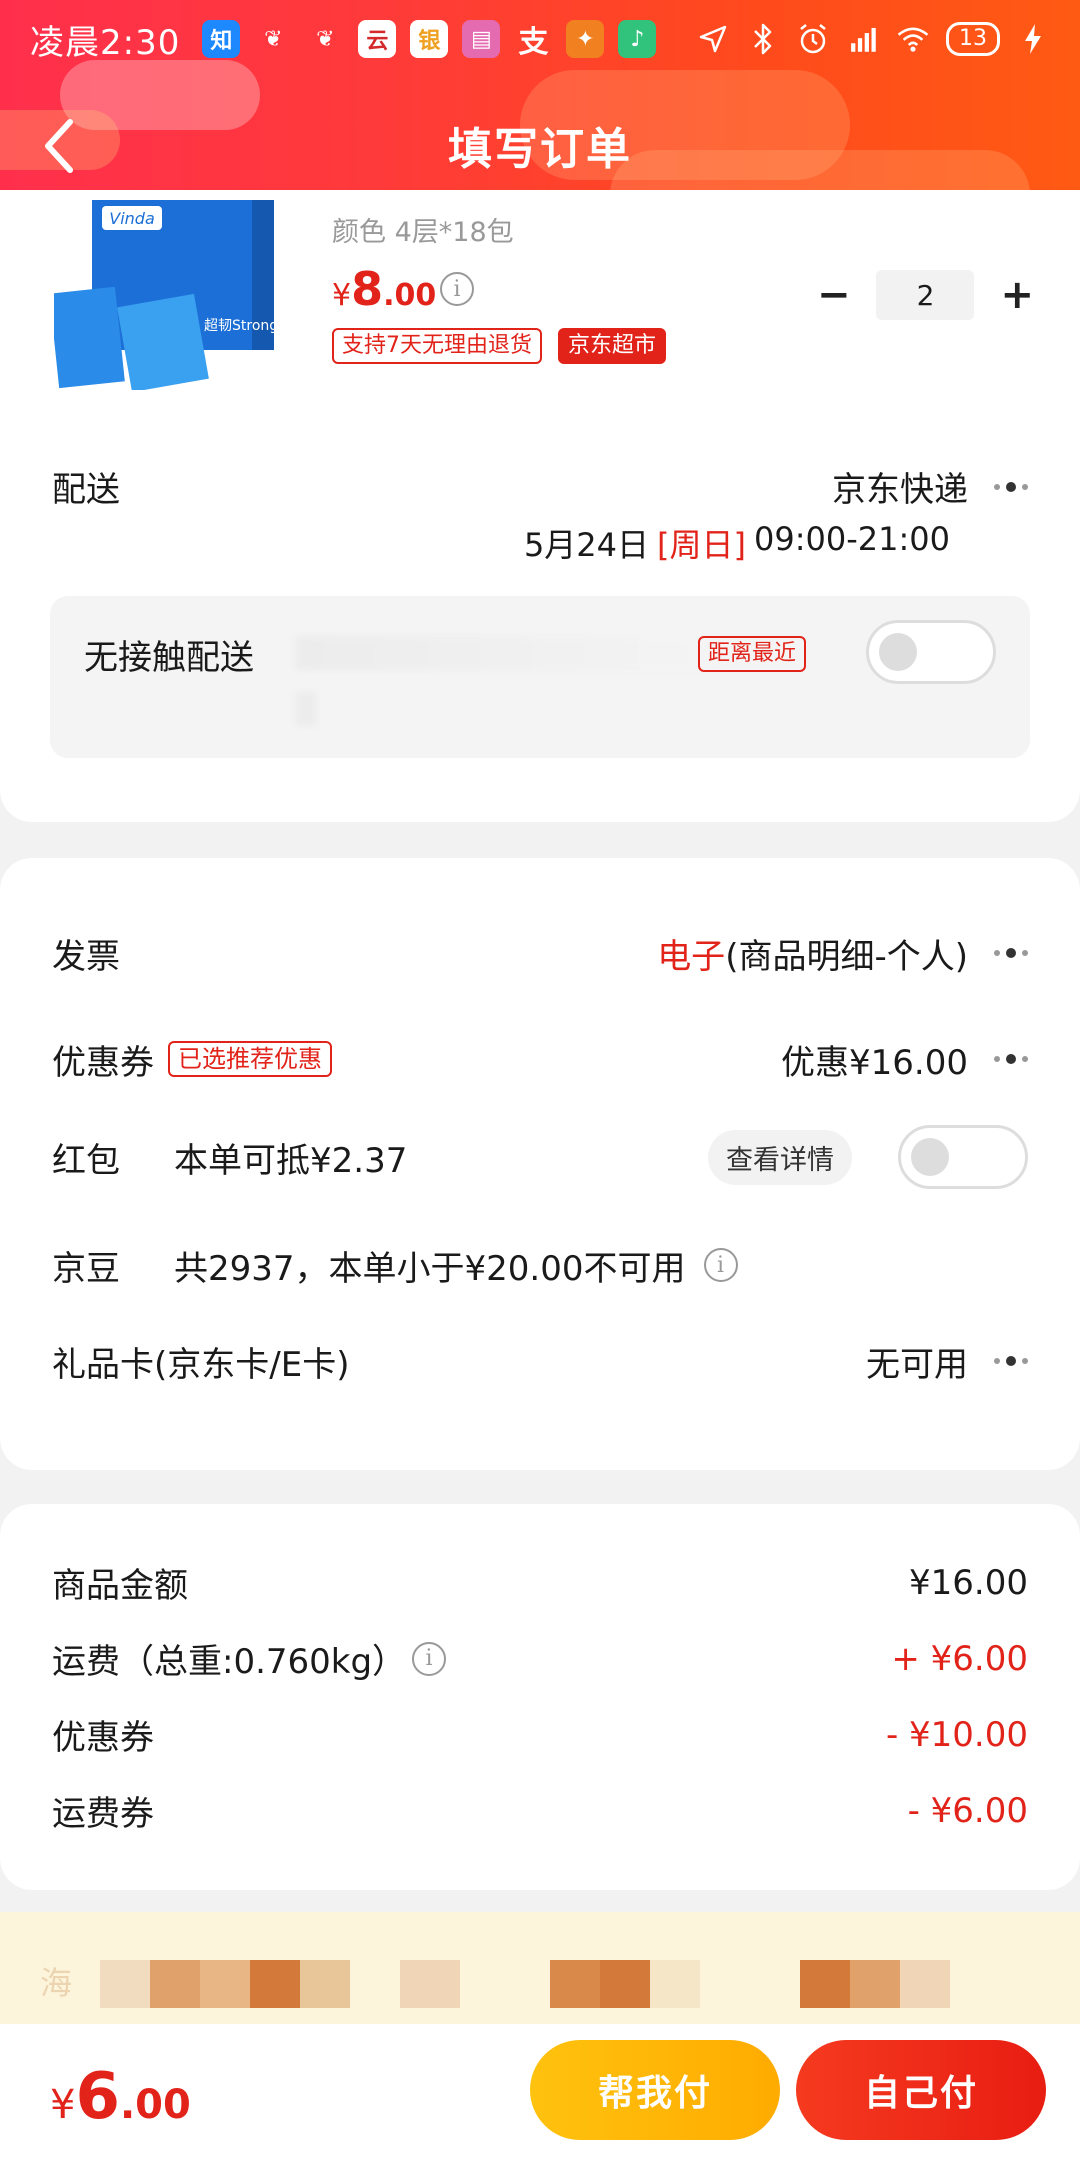  I want to click on coupon-tag: 已选推荐优惠, so click(250, 1059).